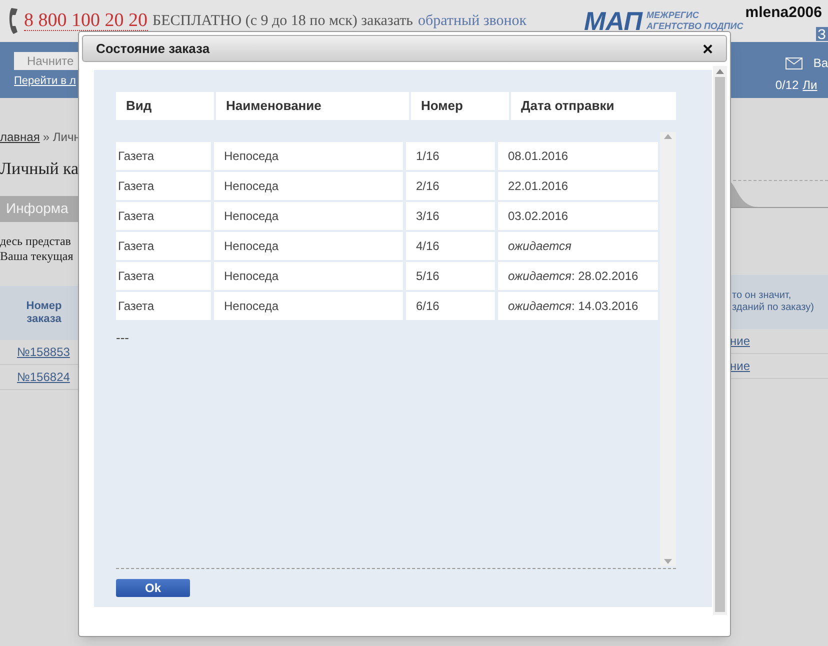 The height and width of the screenshot is (646, 828). Describe the element at coordinates (450, 276) in the screenshot. I see `table-cell: 5/16` at that location.